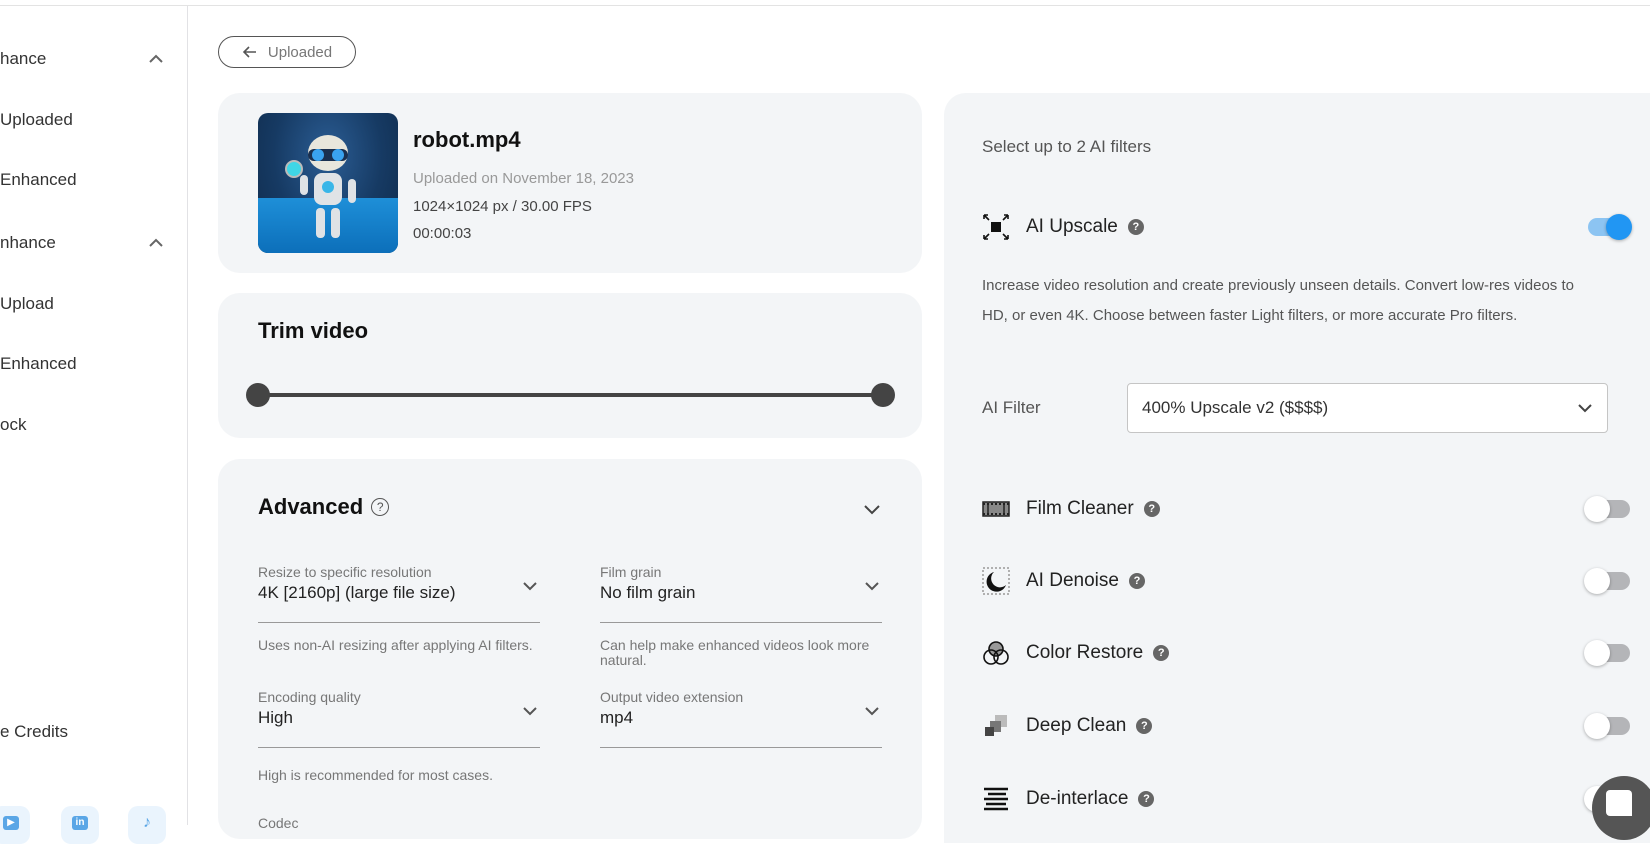 This screenshot has width=1650, height=844. What do you see at coordinates (1067, 146) in the screenshot?
I see `filters-hint: Select up to 2 AI filters` at bounding box center [1067, 146].